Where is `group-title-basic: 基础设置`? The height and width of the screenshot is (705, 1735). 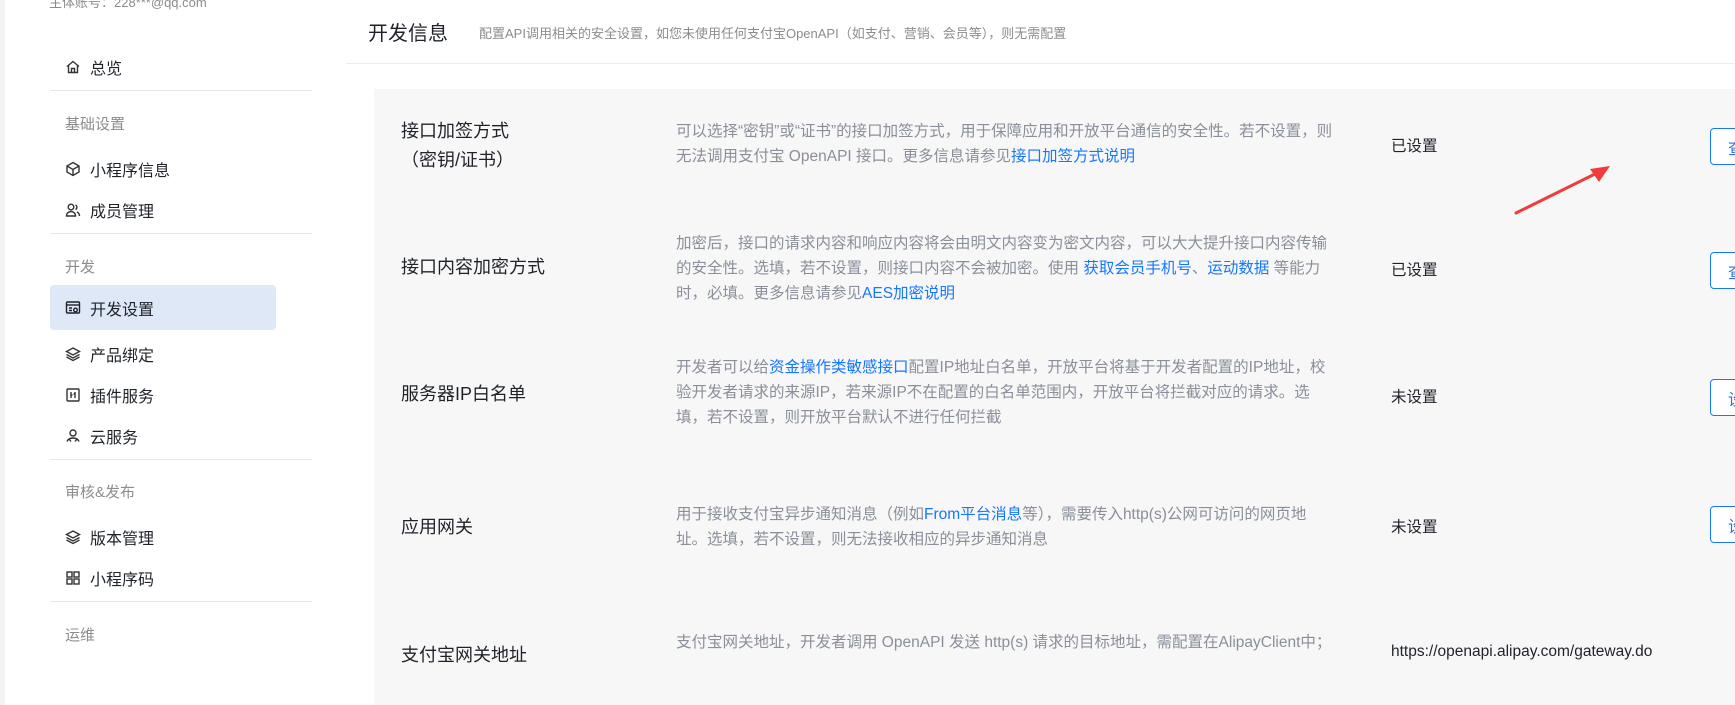 group-title-basic: 基础设置 is located at coordinates (95, 124).